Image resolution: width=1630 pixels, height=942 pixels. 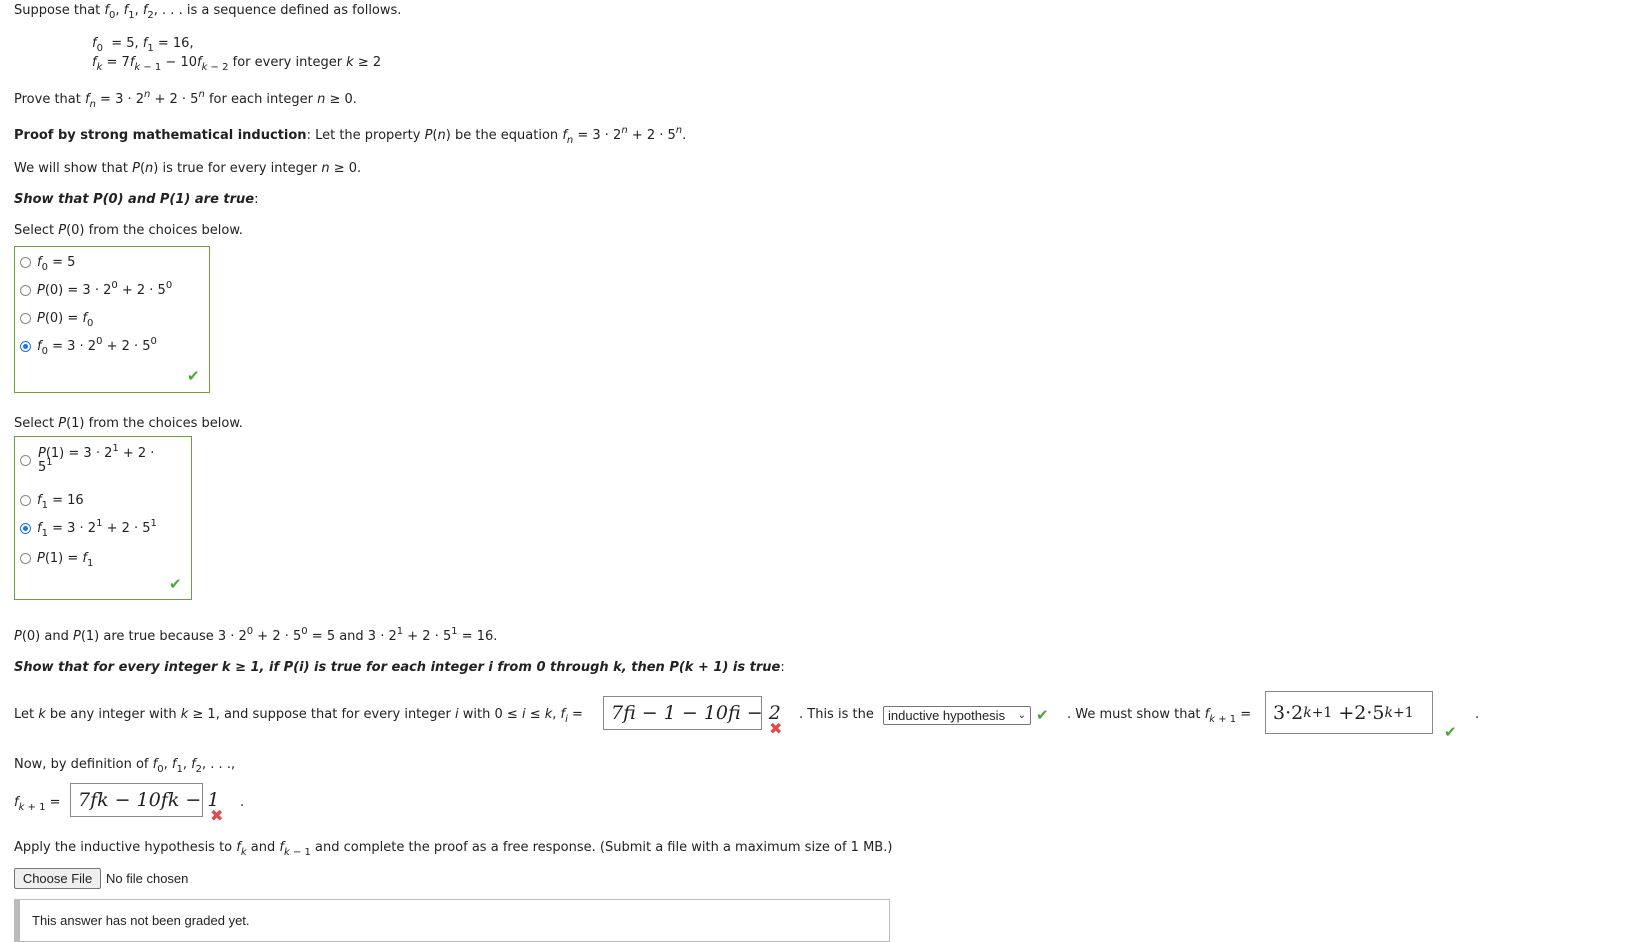 I want to click on p0-option: f0 = 5, so click(x=47, y=264).